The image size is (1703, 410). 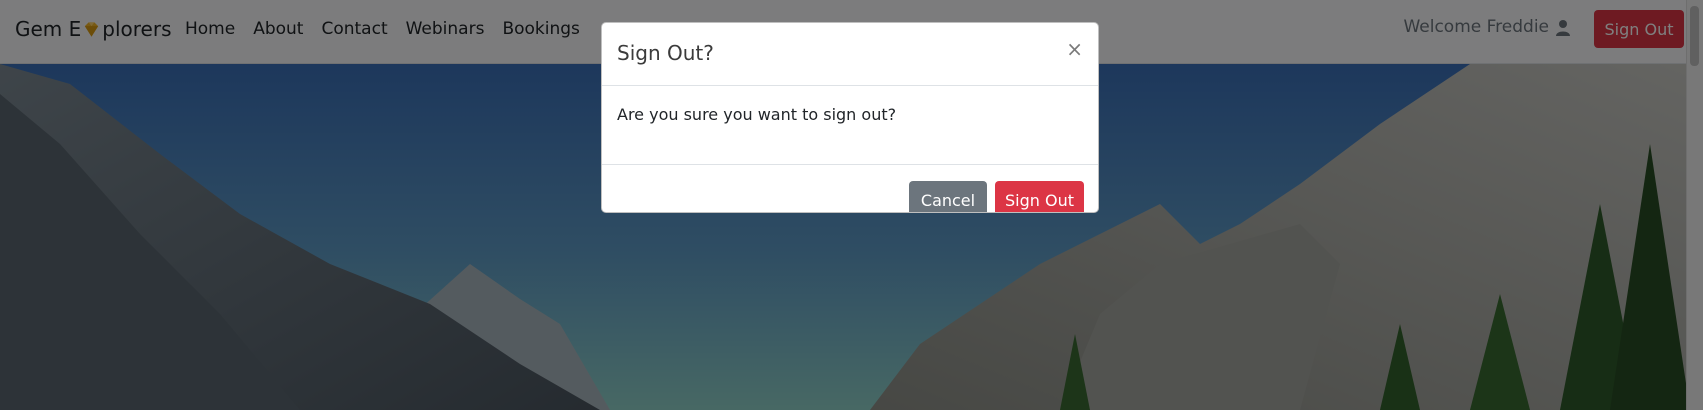 What do you see at coordinates (850, 125) in the screenshot?
I see `modal-body: Are you sure you want to sign out?` at bounding box center [850, 125].